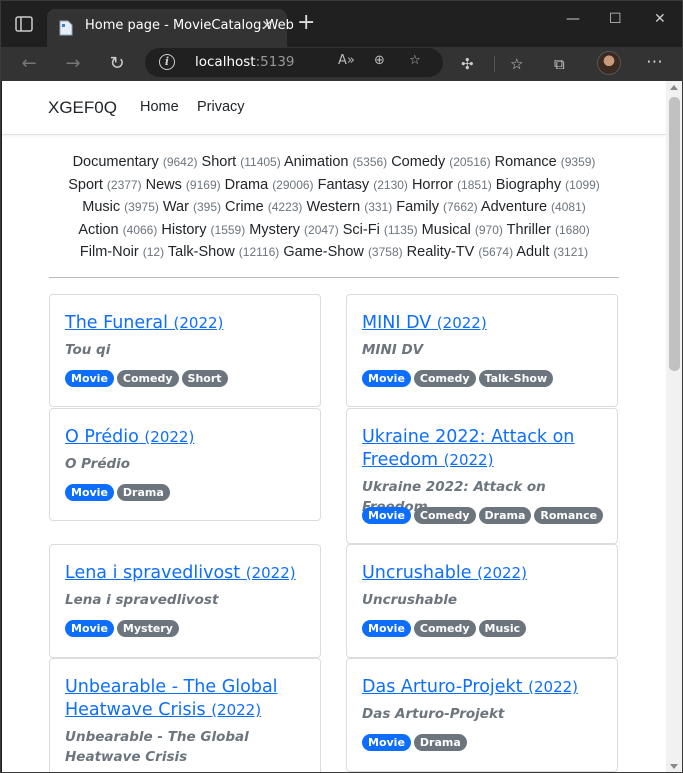  What do you see at coordinates (502, 628) in the screenshot?
I see `genre-badge: Music` at bounding box center [502, 628].